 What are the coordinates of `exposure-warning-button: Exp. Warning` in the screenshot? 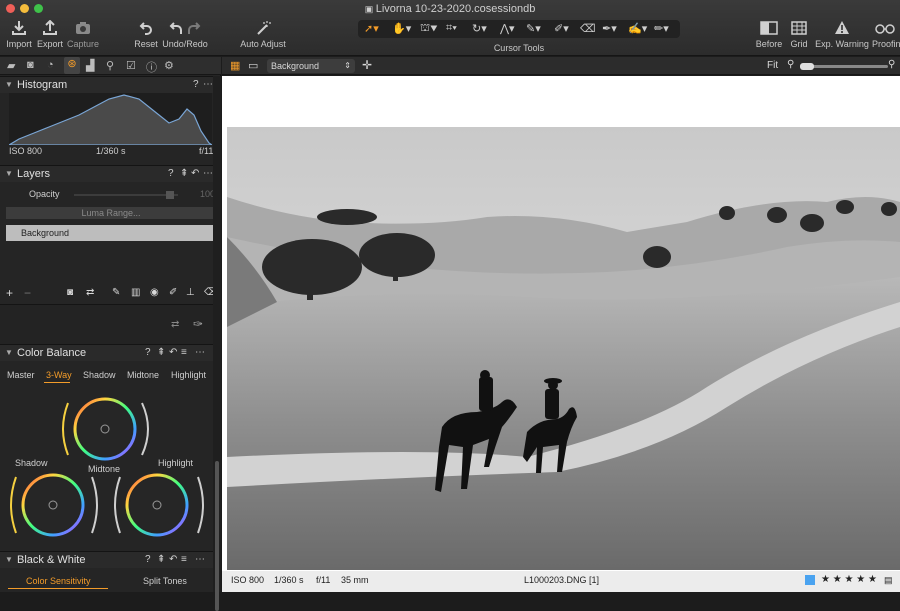 It's located at (842, 34).